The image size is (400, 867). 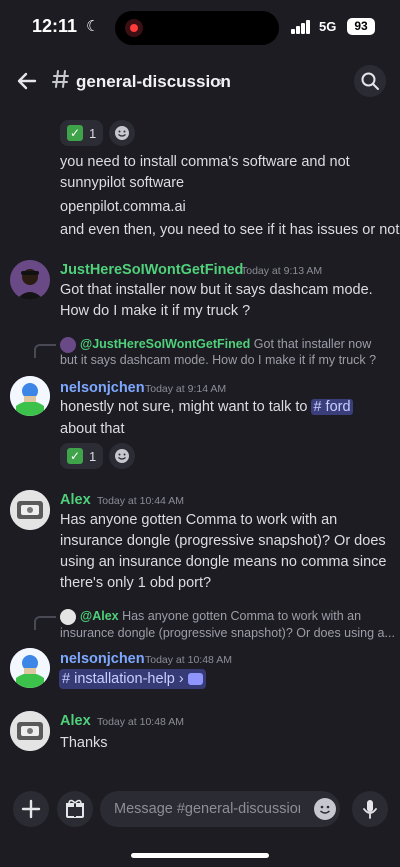 What do you see at coordinates (332, 407) in the screenshot?
I see `channel-mention-ford: # ford` at bounding box center [332, 407].